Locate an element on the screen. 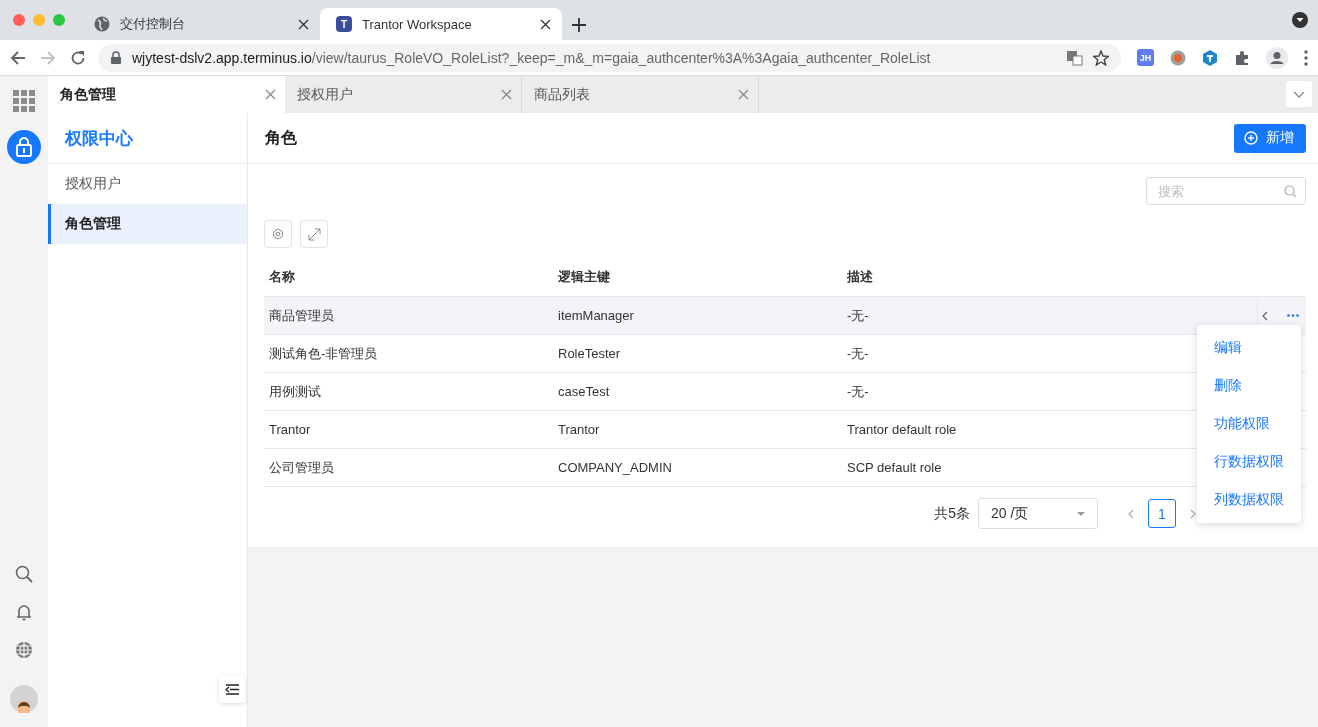 The image size is (1318, 727). search-field: 搜索 is located at coordinates (1226, 191).